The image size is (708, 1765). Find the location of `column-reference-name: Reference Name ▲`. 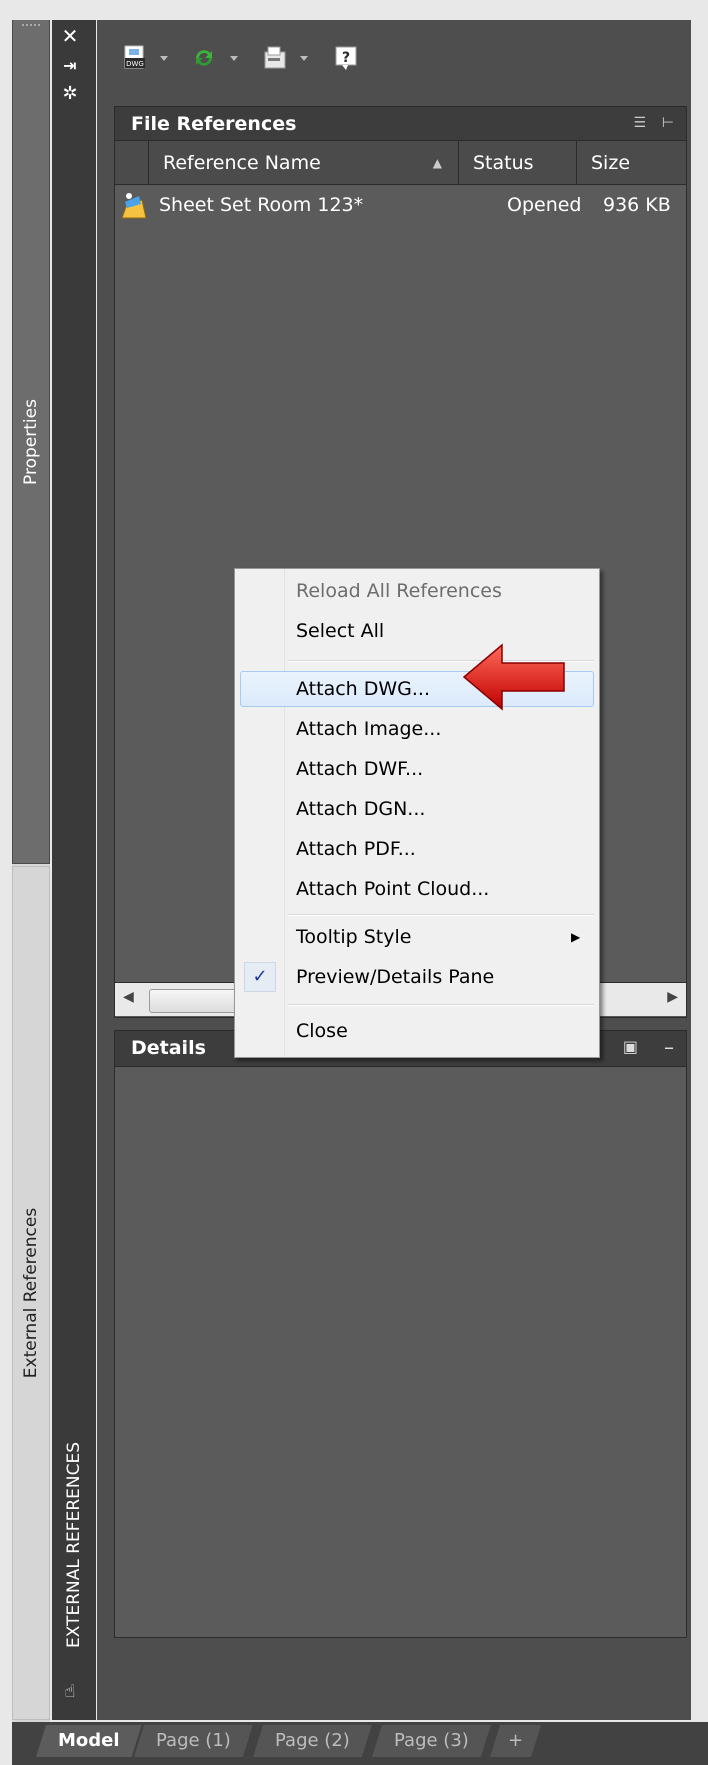

column-reference-name: Reference Name ▲ is located at coordinates (304, 163).